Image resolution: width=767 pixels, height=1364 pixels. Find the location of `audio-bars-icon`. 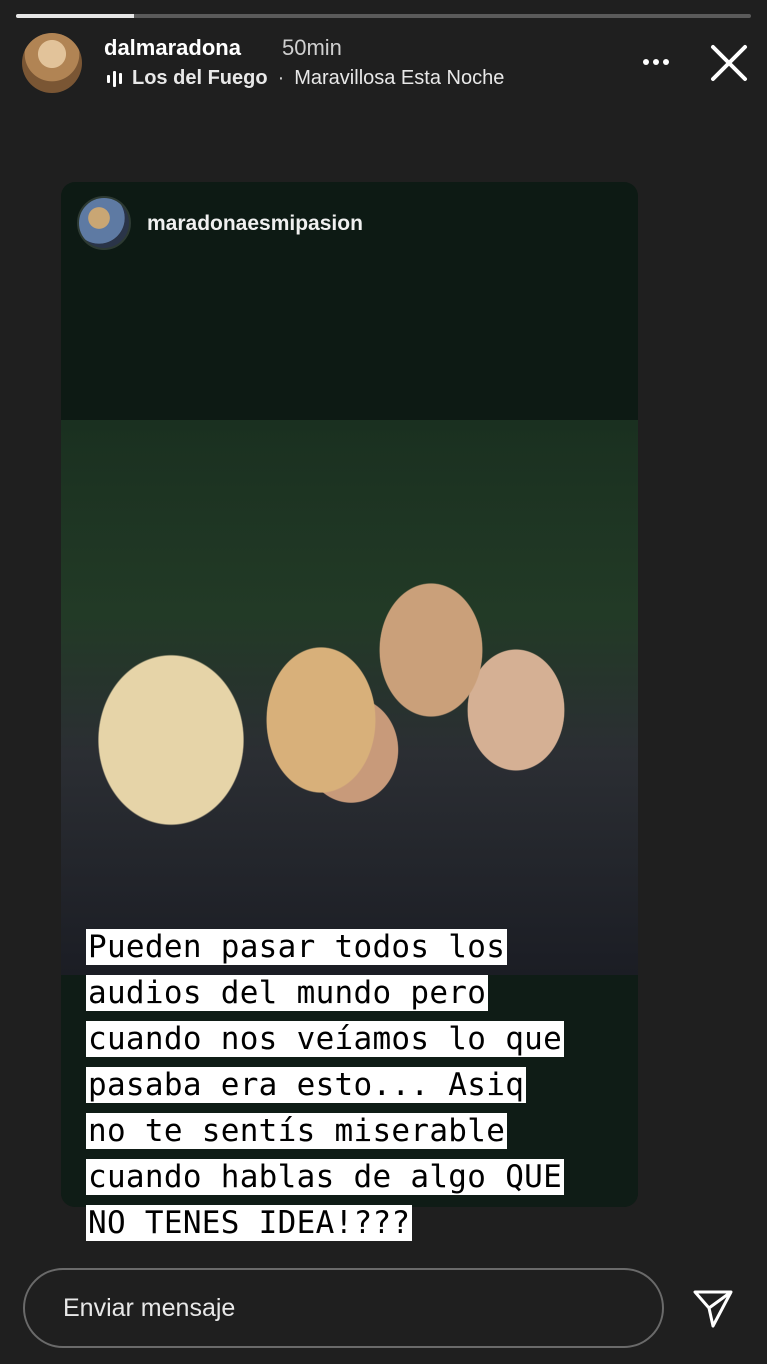

audio-bars-icon is located at coordinates (114, 79).